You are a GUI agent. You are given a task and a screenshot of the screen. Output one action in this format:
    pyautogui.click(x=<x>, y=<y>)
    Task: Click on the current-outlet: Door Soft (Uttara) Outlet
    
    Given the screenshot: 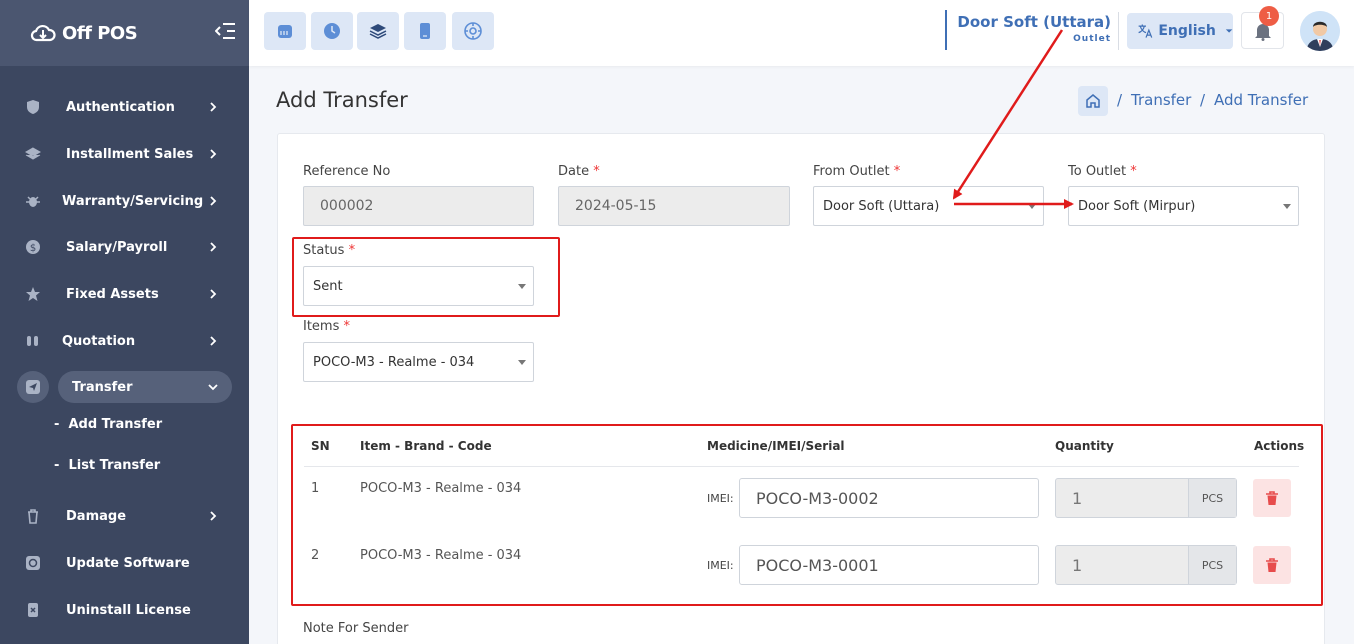 What is the action you would take?
    pyautogui.click(x=1028, y=30)
    